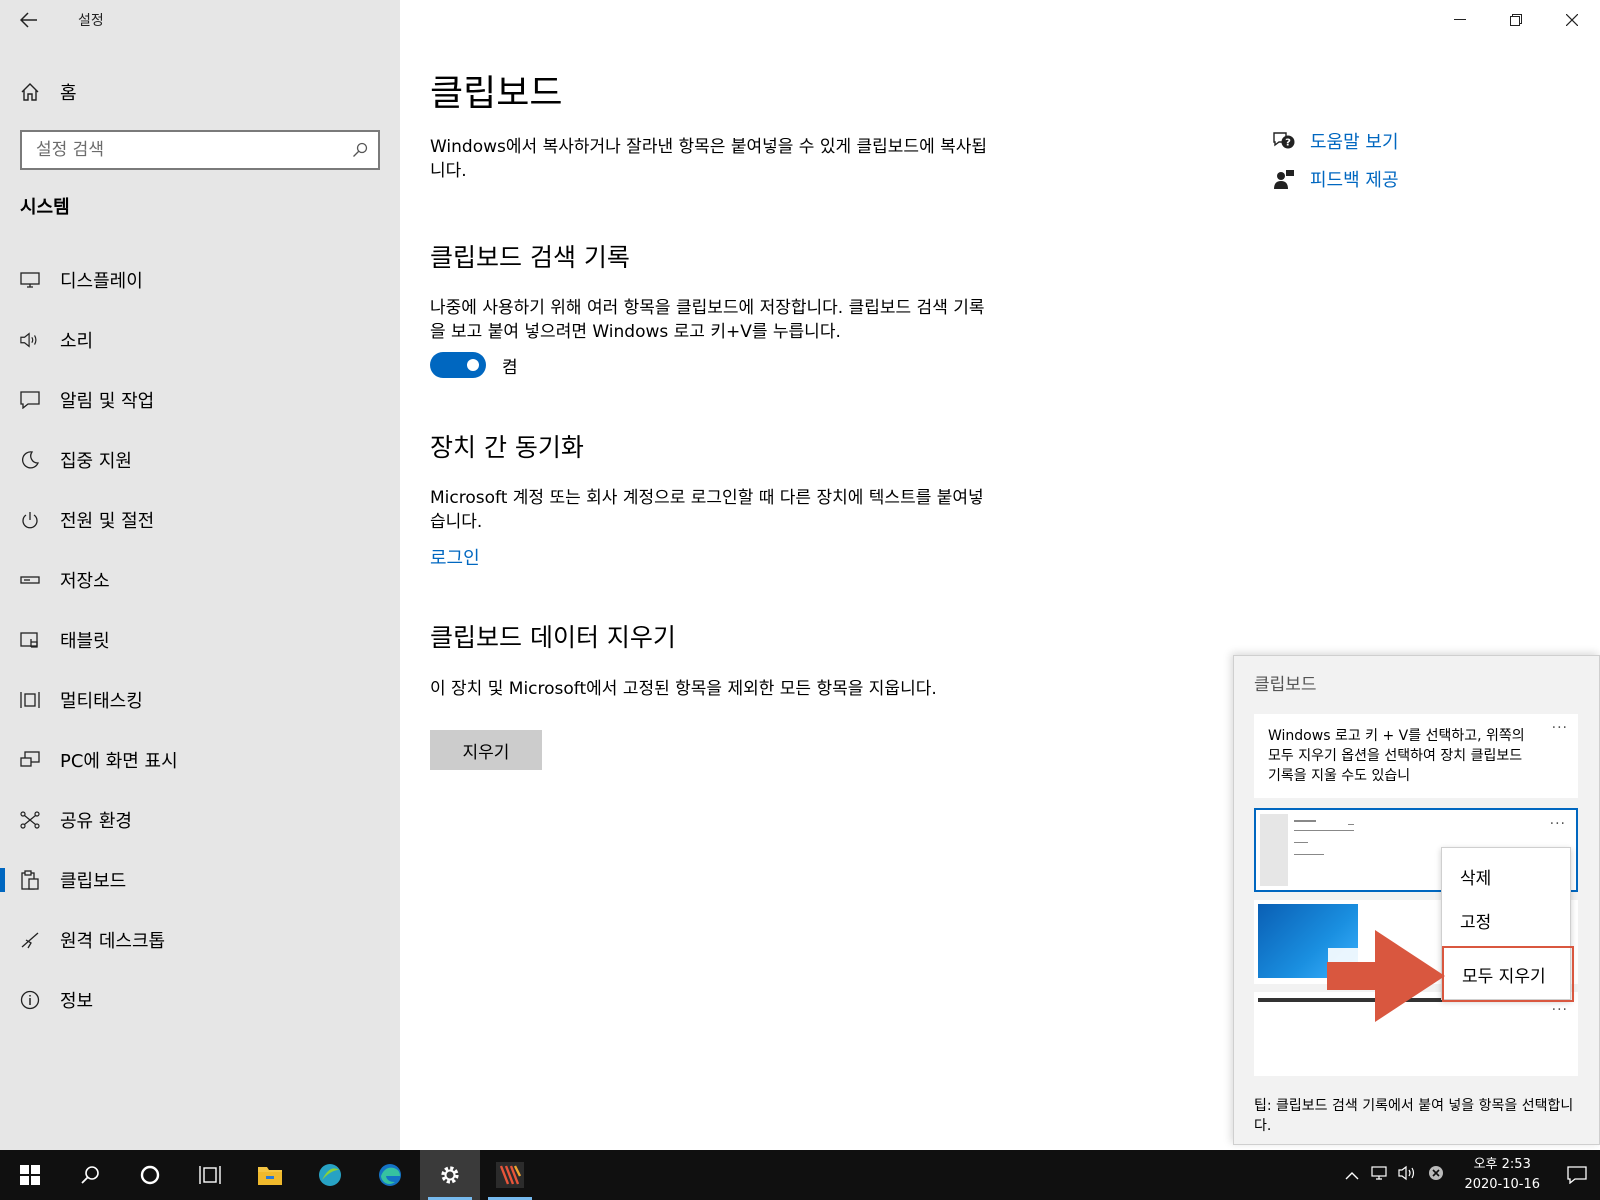 The height and width of the screenshot is (1200, 1600). I want to click on cortana-circle-icon, so click(150, 1175).